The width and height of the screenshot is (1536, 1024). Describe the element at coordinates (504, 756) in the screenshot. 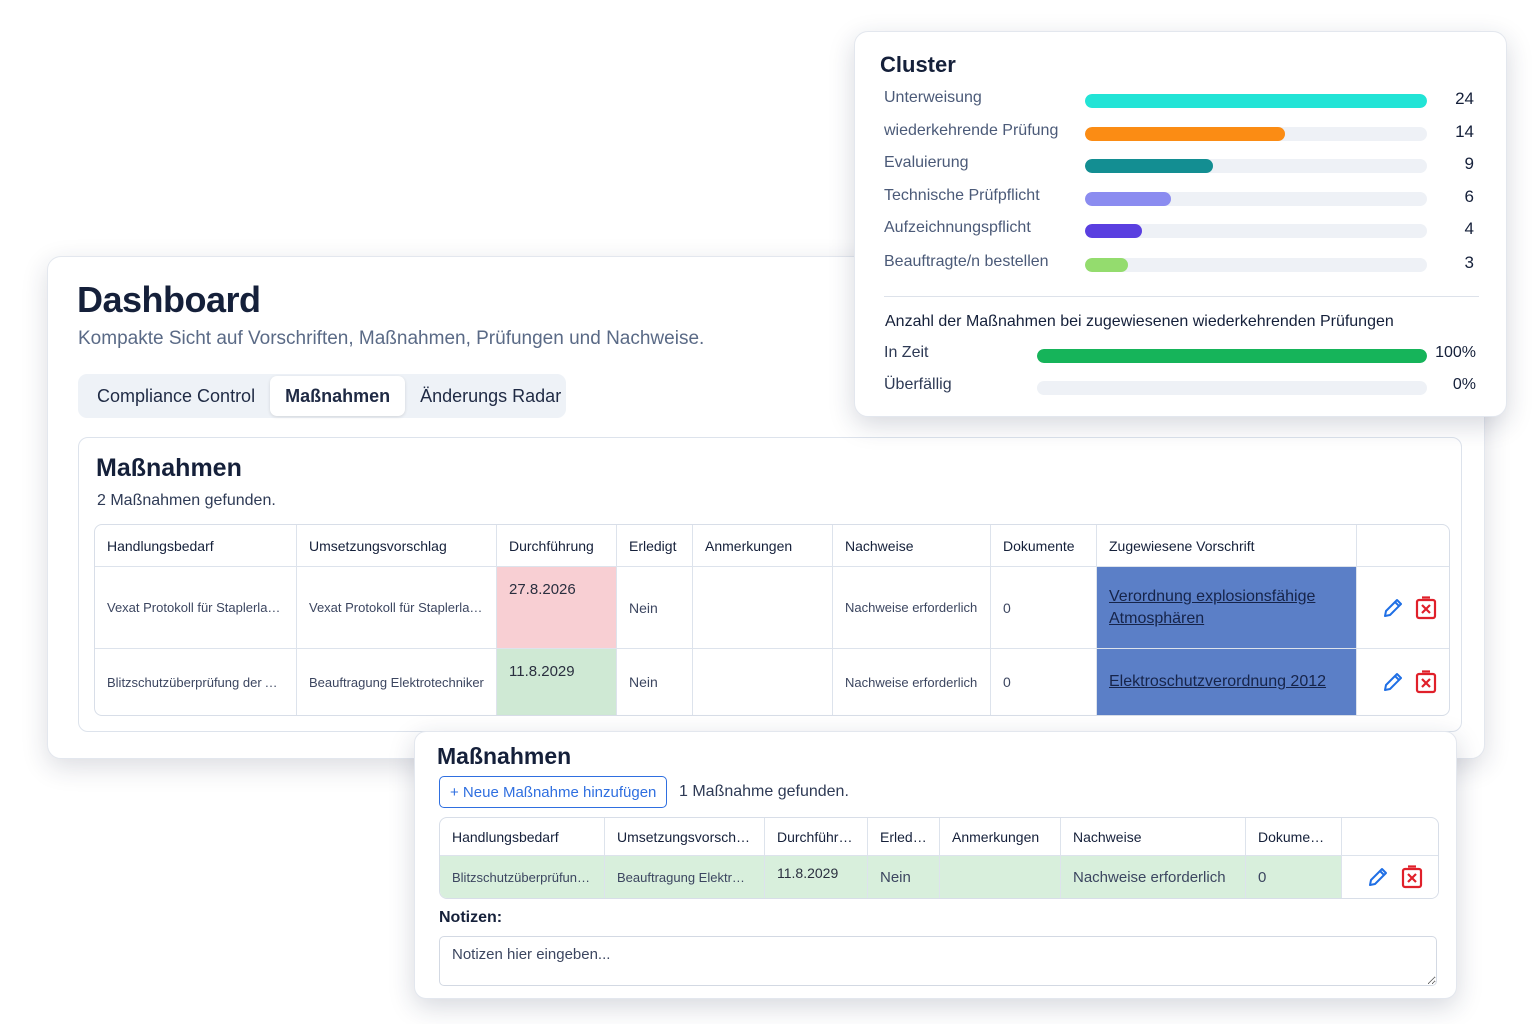

I see `detail-title: Maßnahmen` at that location.